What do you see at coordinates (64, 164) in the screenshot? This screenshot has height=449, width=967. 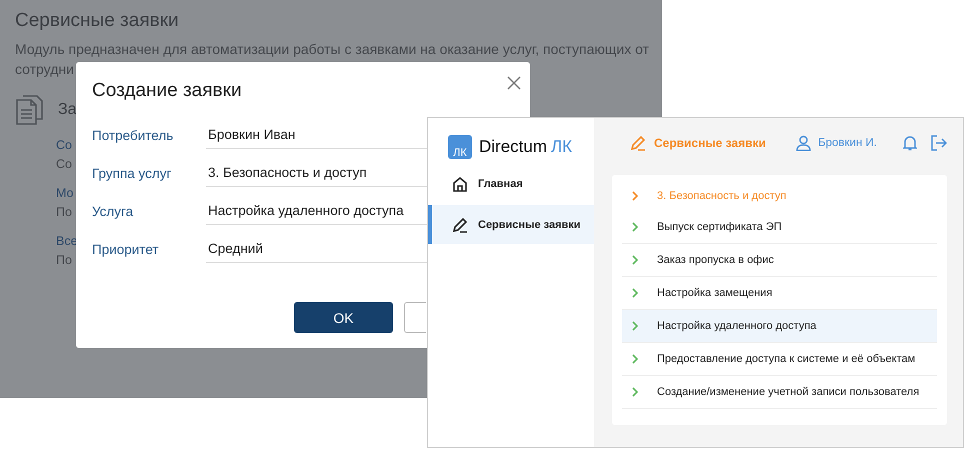 I see `module-description: Со` at bounding box center [64, 164].